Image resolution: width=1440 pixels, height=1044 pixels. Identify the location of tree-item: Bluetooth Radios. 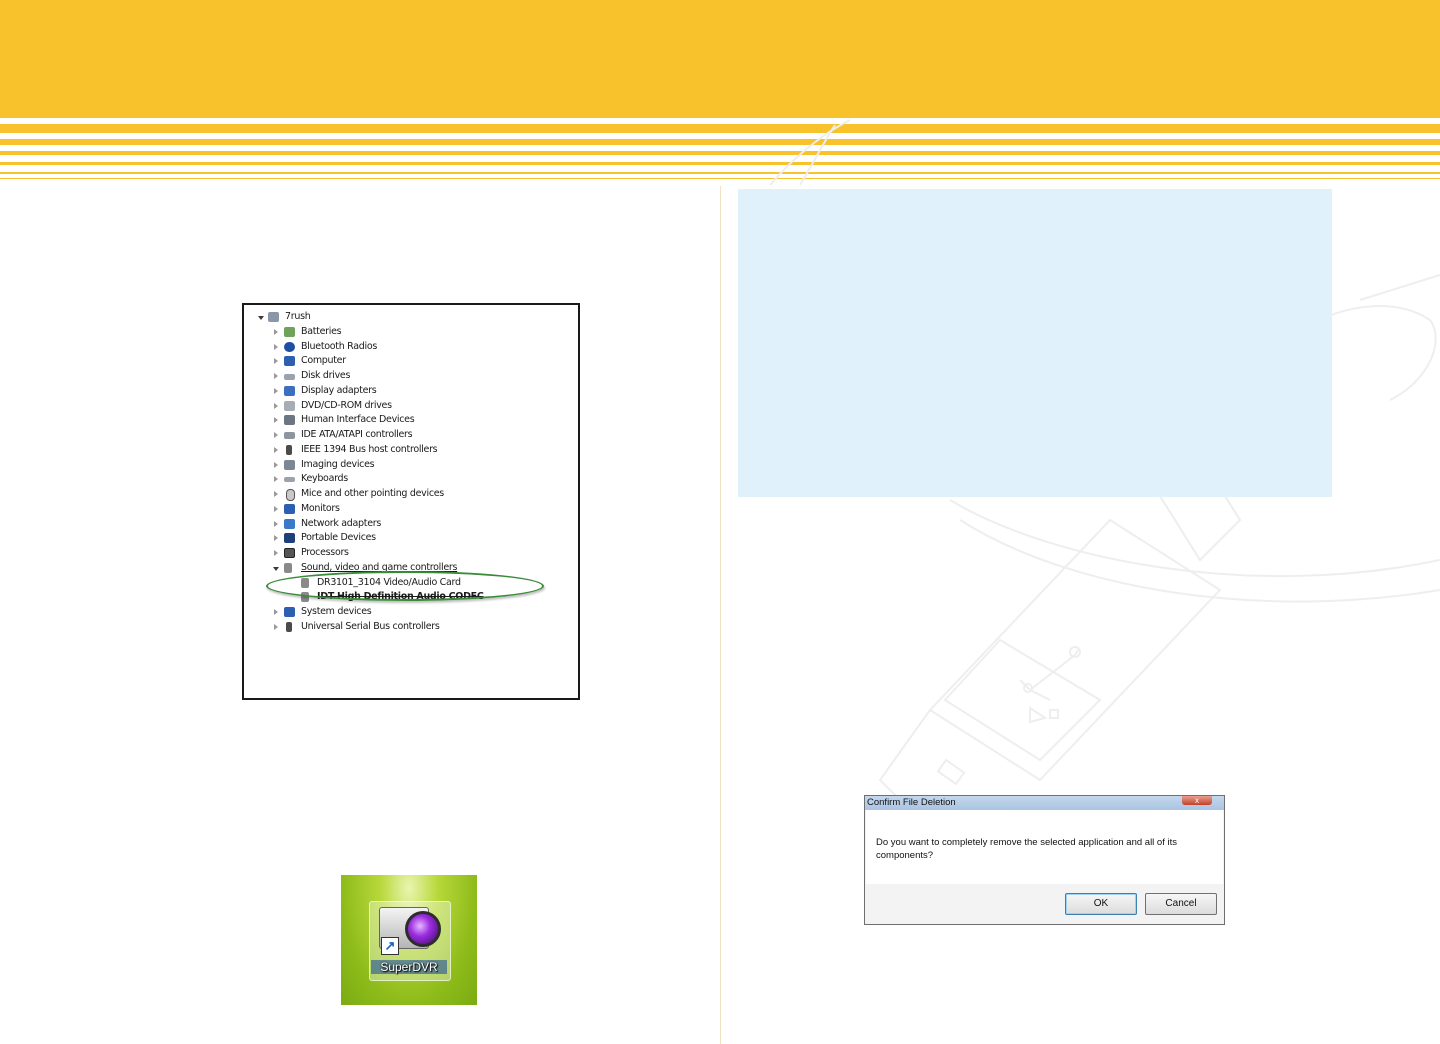
(411, 348).